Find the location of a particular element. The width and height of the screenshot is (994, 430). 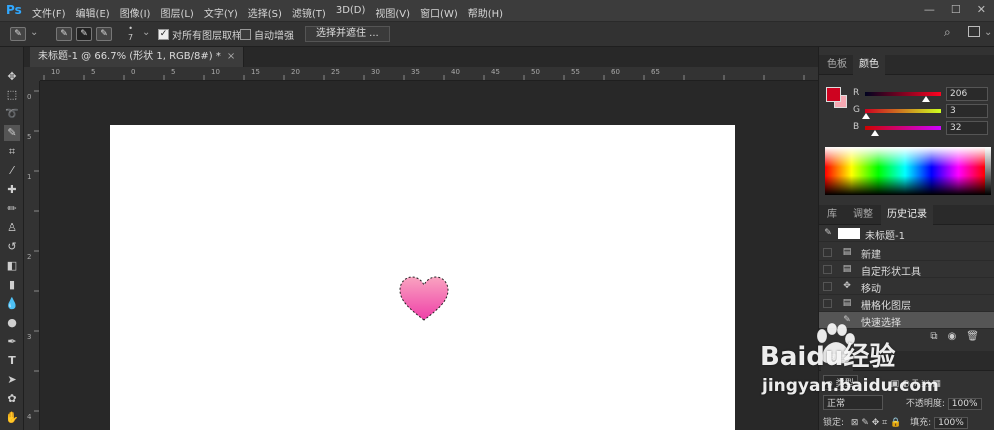

menu-type: 文字(Y) is located at coordinates (221, 12).